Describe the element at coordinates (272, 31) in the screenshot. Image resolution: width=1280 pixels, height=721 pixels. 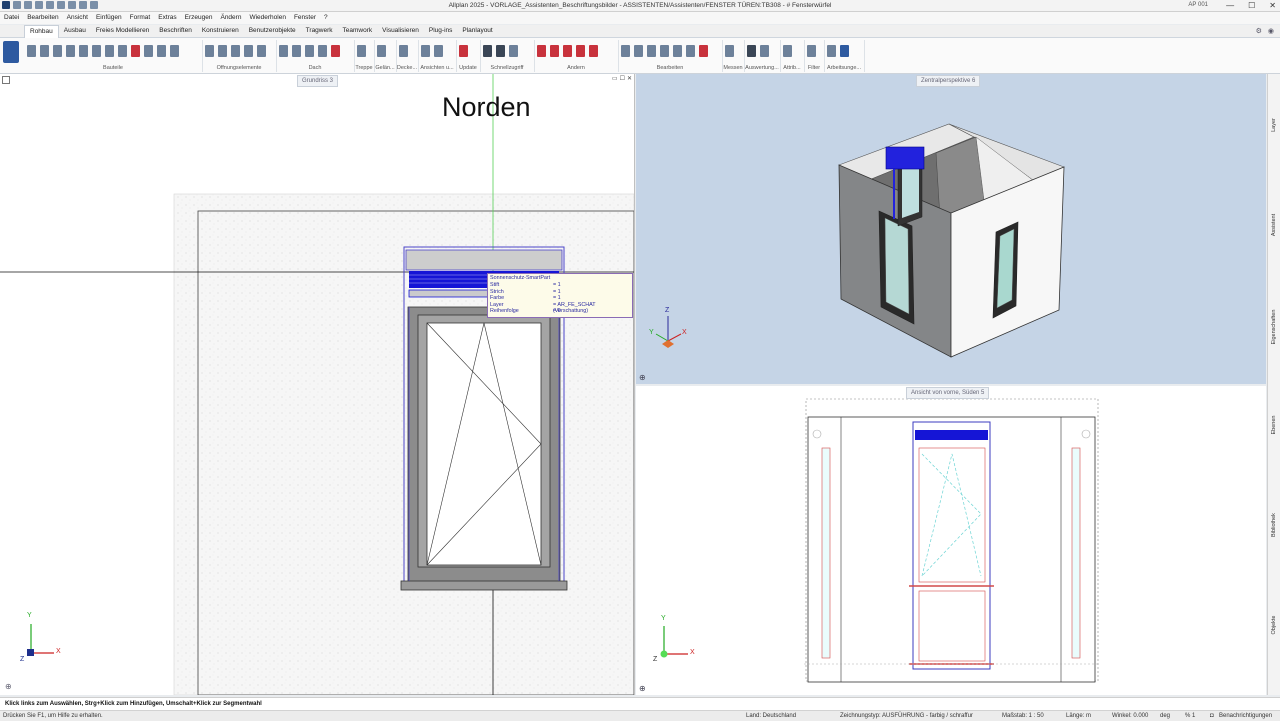
I see `tab-benutzerobjekte: Benutzerobjekte` at that location.